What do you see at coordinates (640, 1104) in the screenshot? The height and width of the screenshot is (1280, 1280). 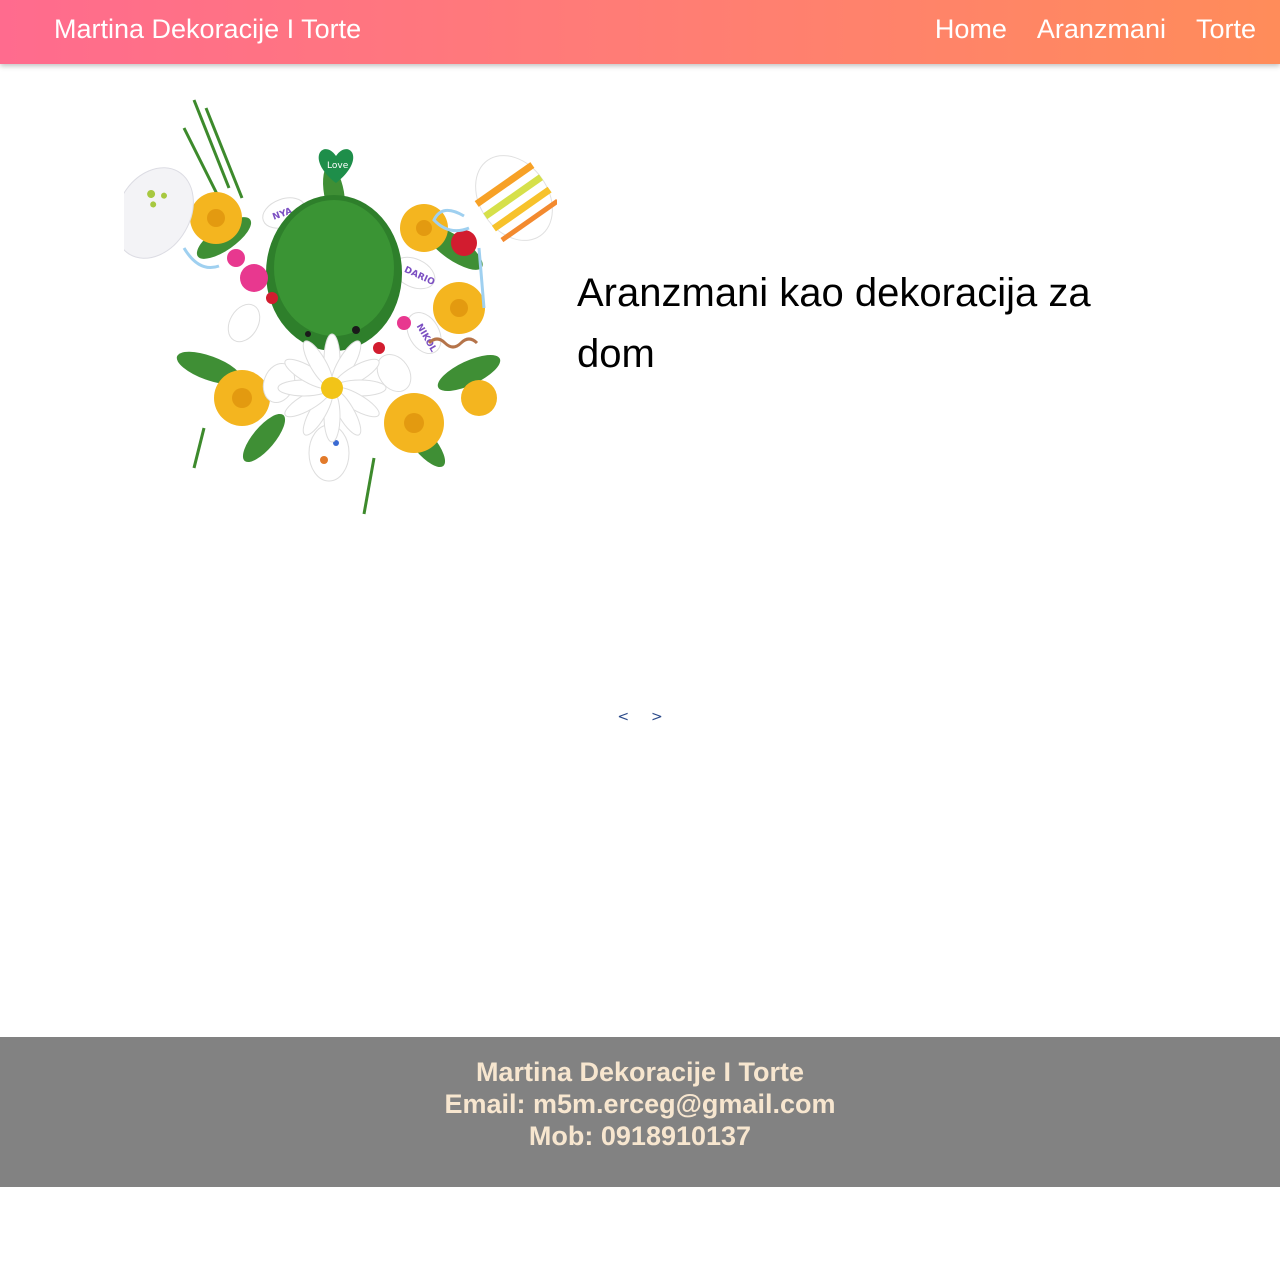 I see `footer-email: Email: m5m.erceg@gmail.com` at bounding box center [640, 1104].